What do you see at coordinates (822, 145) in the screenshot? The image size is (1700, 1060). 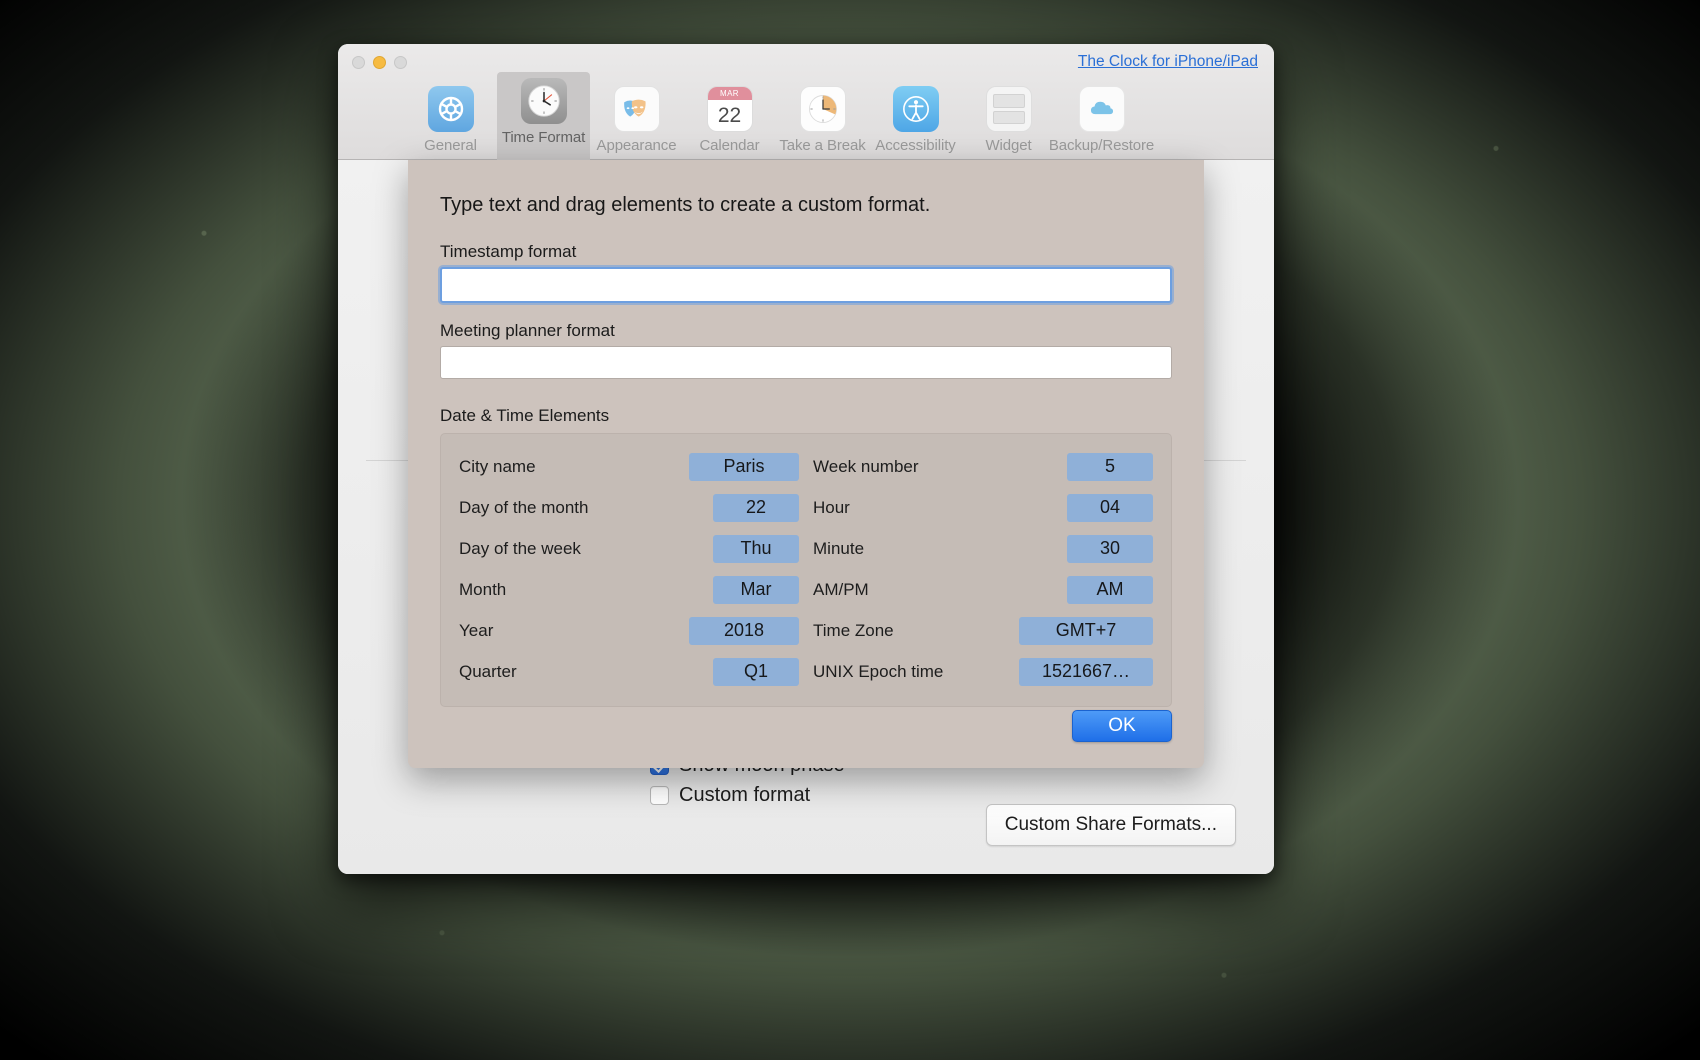 I see `tab-label: Take a Break` at bounding box center [822, 145].